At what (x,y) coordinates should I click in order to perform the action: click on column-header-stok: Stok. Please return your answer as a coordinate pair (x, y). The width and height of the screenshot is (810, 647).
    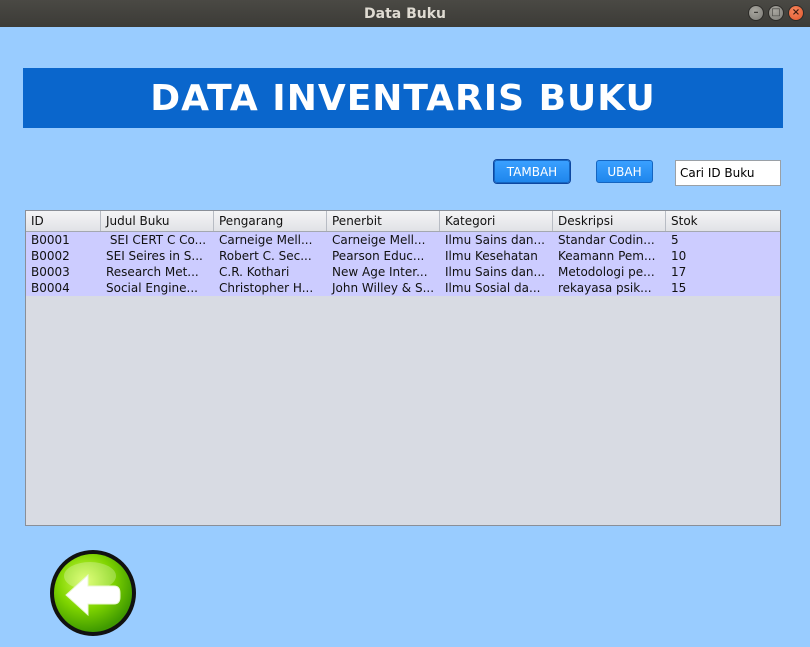
    Looking at the image, I should click on (723, 221).